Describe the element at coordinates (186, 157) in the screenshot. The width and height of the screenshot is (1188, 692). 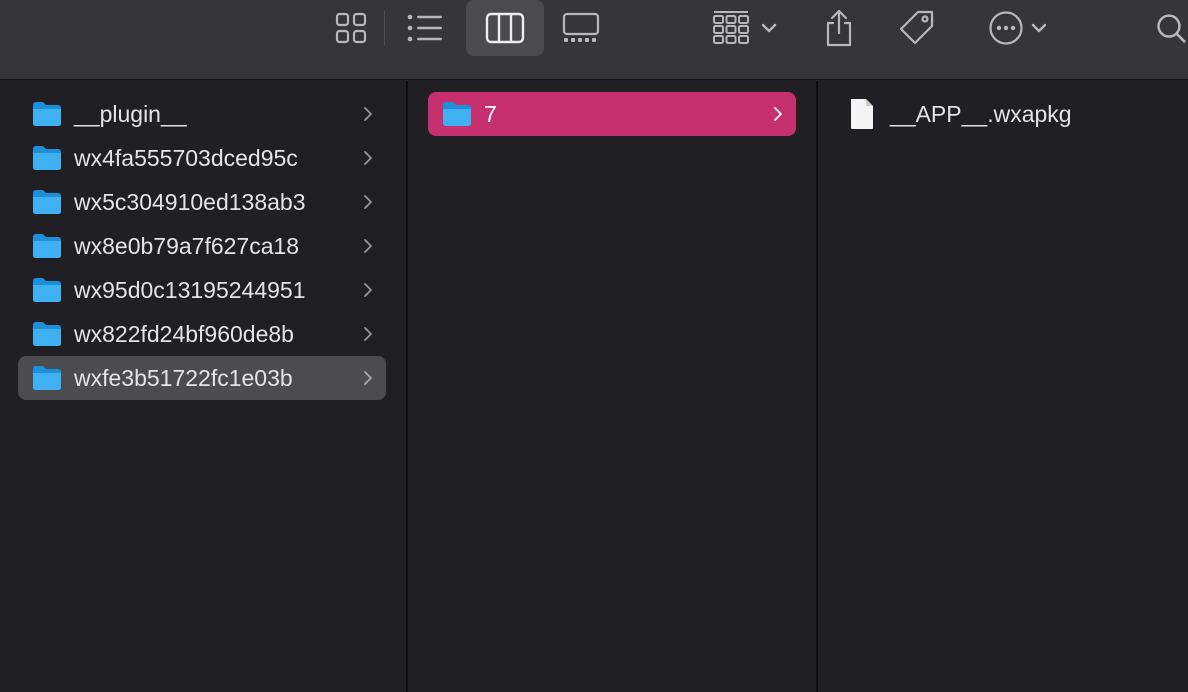
I see `folder-name: wx4fa555703dced95c` at that location.